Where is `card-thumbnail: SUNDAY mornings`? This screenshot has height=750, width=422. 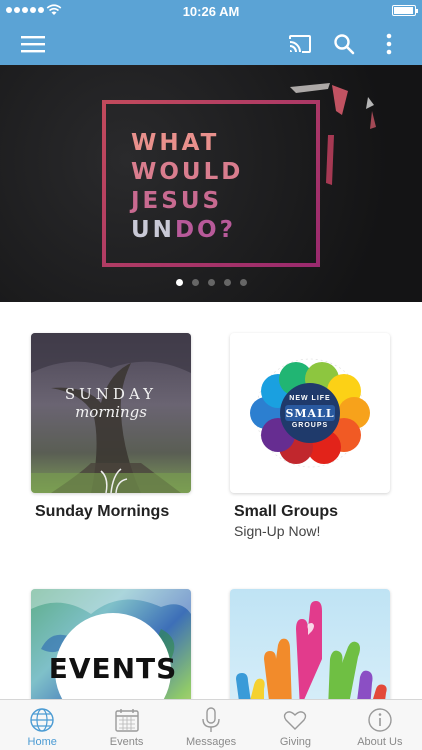 card-thumbnail: SUNDAY mornings is located at coordinates (111, 413).